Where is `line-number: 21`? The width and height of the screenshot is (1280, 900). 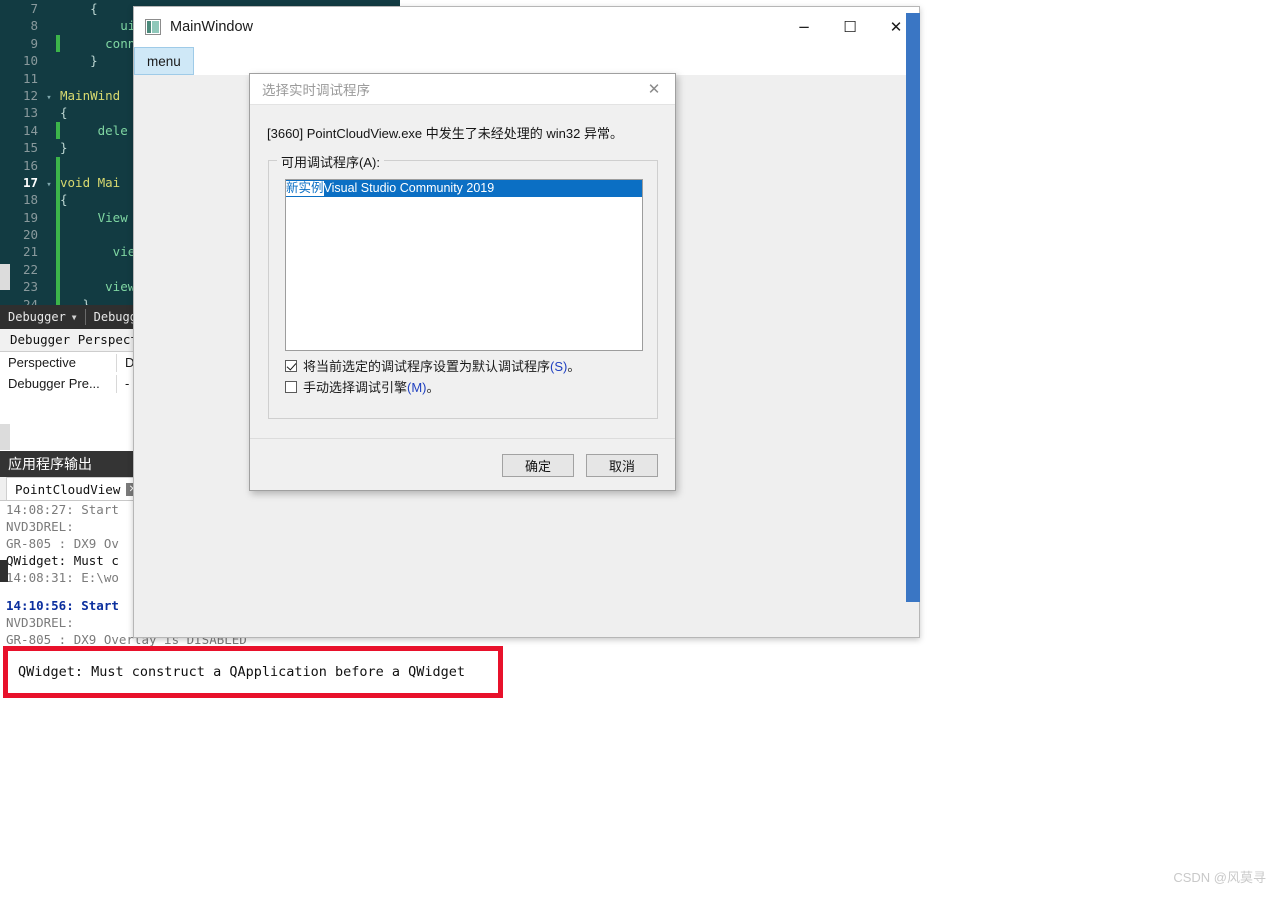
line-number: 21 is located at coordinates (30, 252).